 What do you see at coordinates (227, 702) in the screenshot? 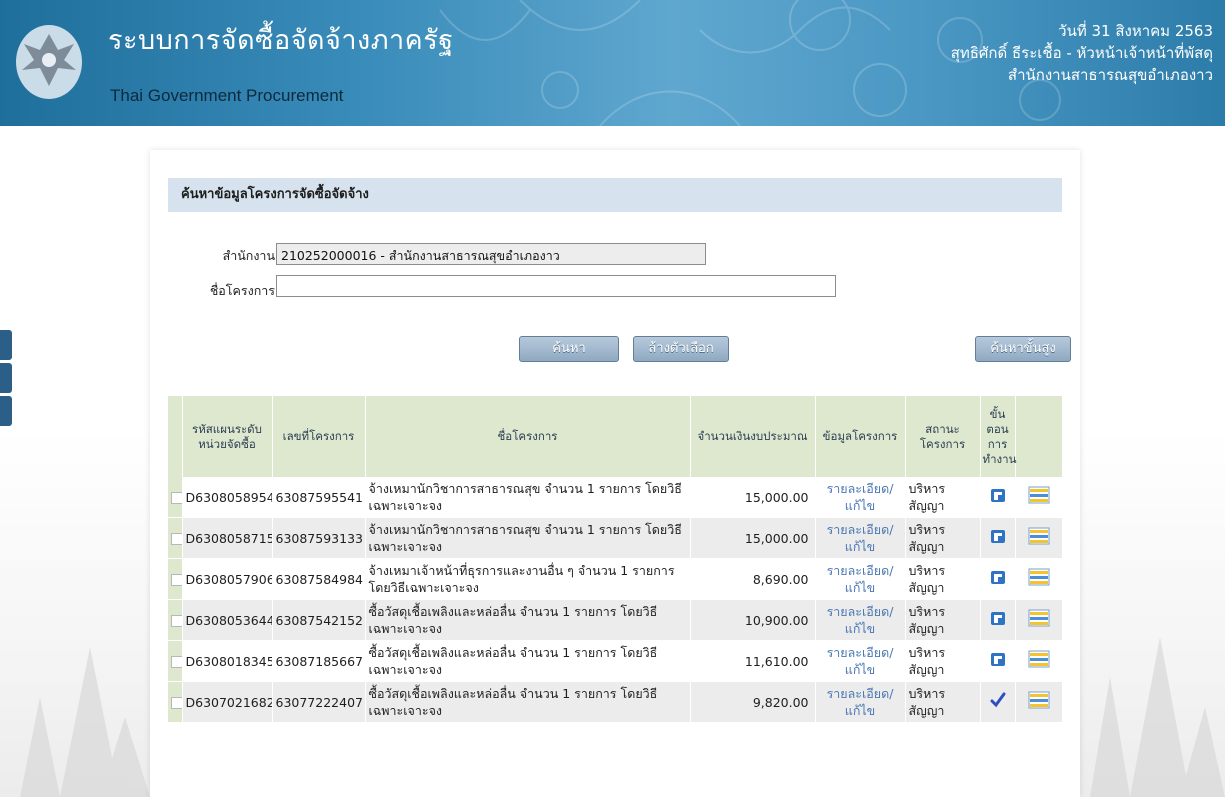
I see `plan-code-cell: D63070216820` at bounding box center [227, 702].